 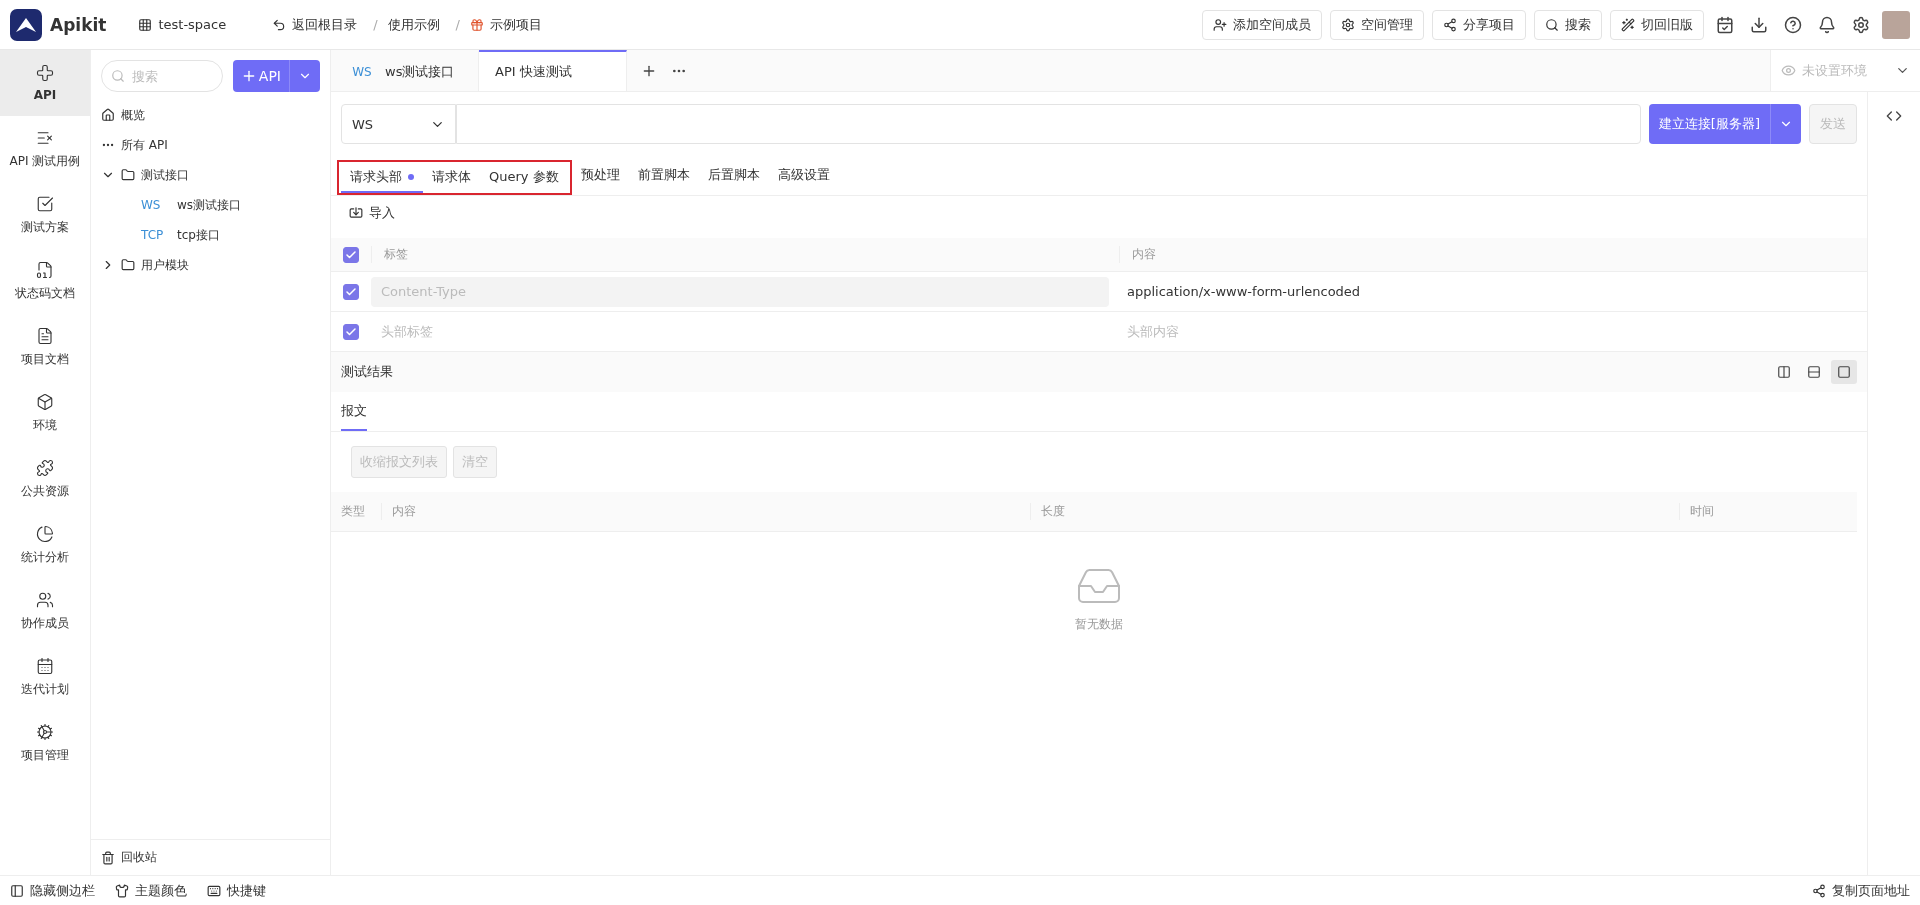 I want to click on protocol-select: WS, so click(x=398, y=124).